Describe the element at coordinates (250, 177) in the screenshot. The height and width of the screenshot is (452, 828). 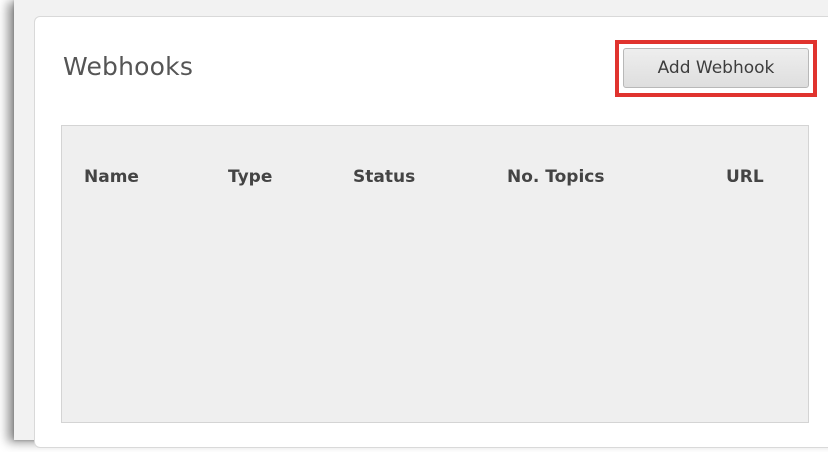
I see `column-header-type: Type` at that location.